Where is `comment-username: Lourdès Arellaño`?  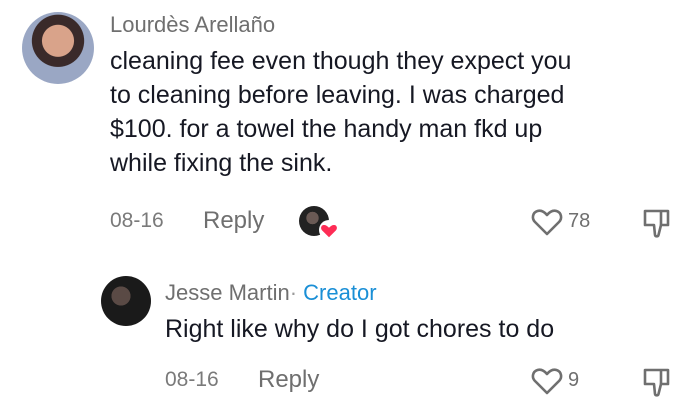 comment-username: Lourdès Arellaño is located at coordinates (192, 25).